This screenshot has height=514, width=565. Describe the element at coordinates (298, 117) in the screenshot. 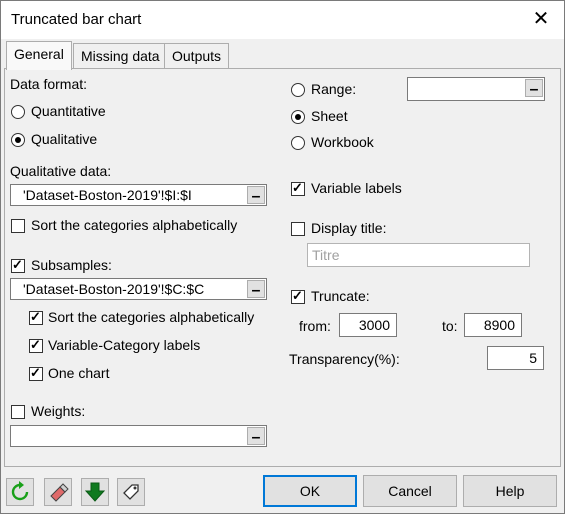

I see `radio-sheet-circle` at that location.